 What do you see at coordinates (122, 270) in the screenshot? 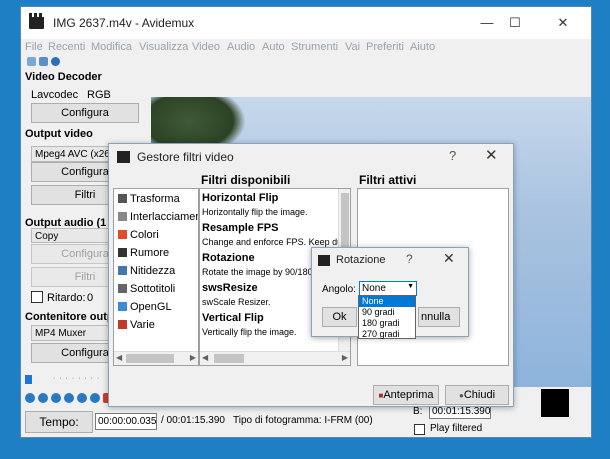
I see `sharpness-icon` at bounding box center [122, 270].